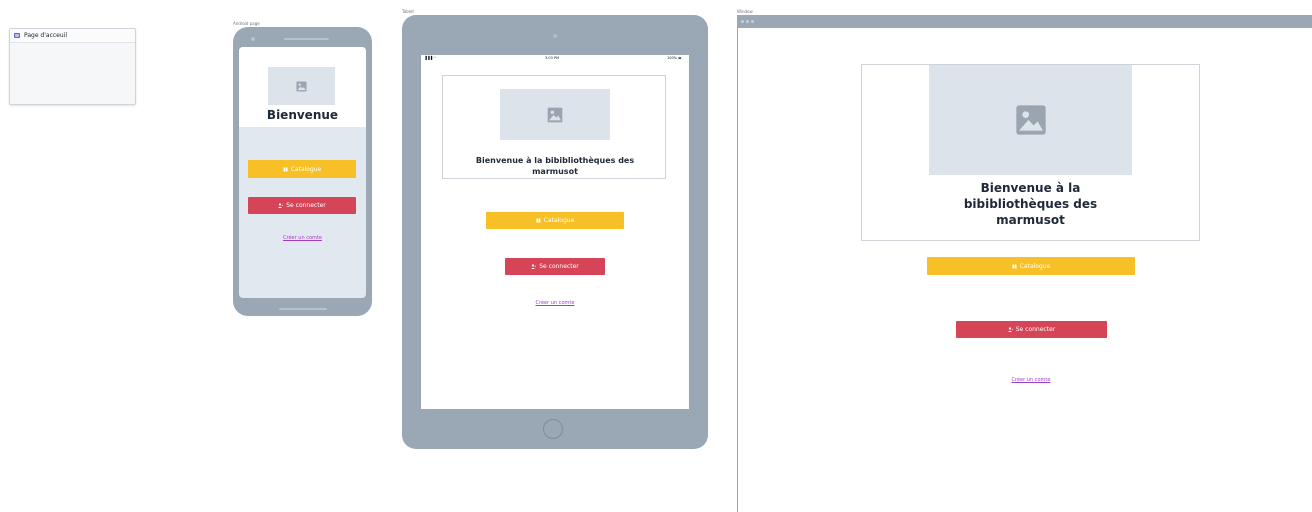 This screenshot has width=1312, height=512. Describe the element at coordinates (752, 21) in the screenshot. I see `window-maximize-dot` at that location.